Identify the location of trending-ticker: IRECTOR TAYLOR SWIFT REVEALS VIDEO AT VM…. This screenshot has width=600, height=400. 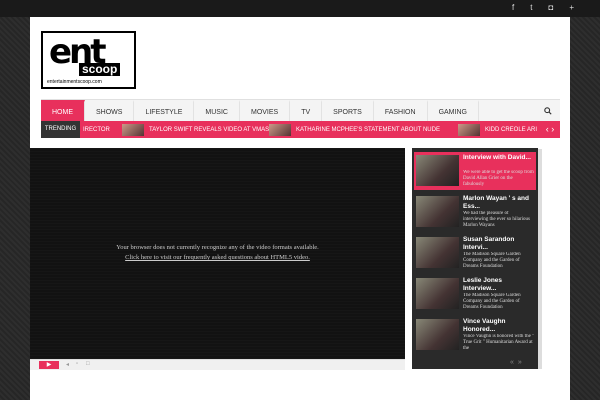
(300, 129).